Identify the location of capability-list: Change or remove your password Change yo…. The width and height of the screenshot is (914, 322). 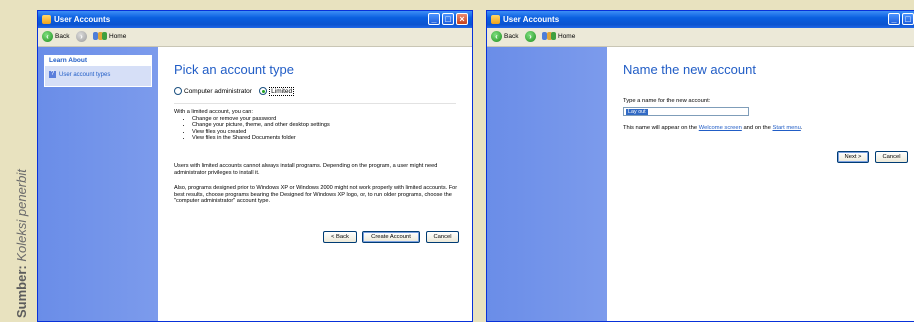
(318, 129).